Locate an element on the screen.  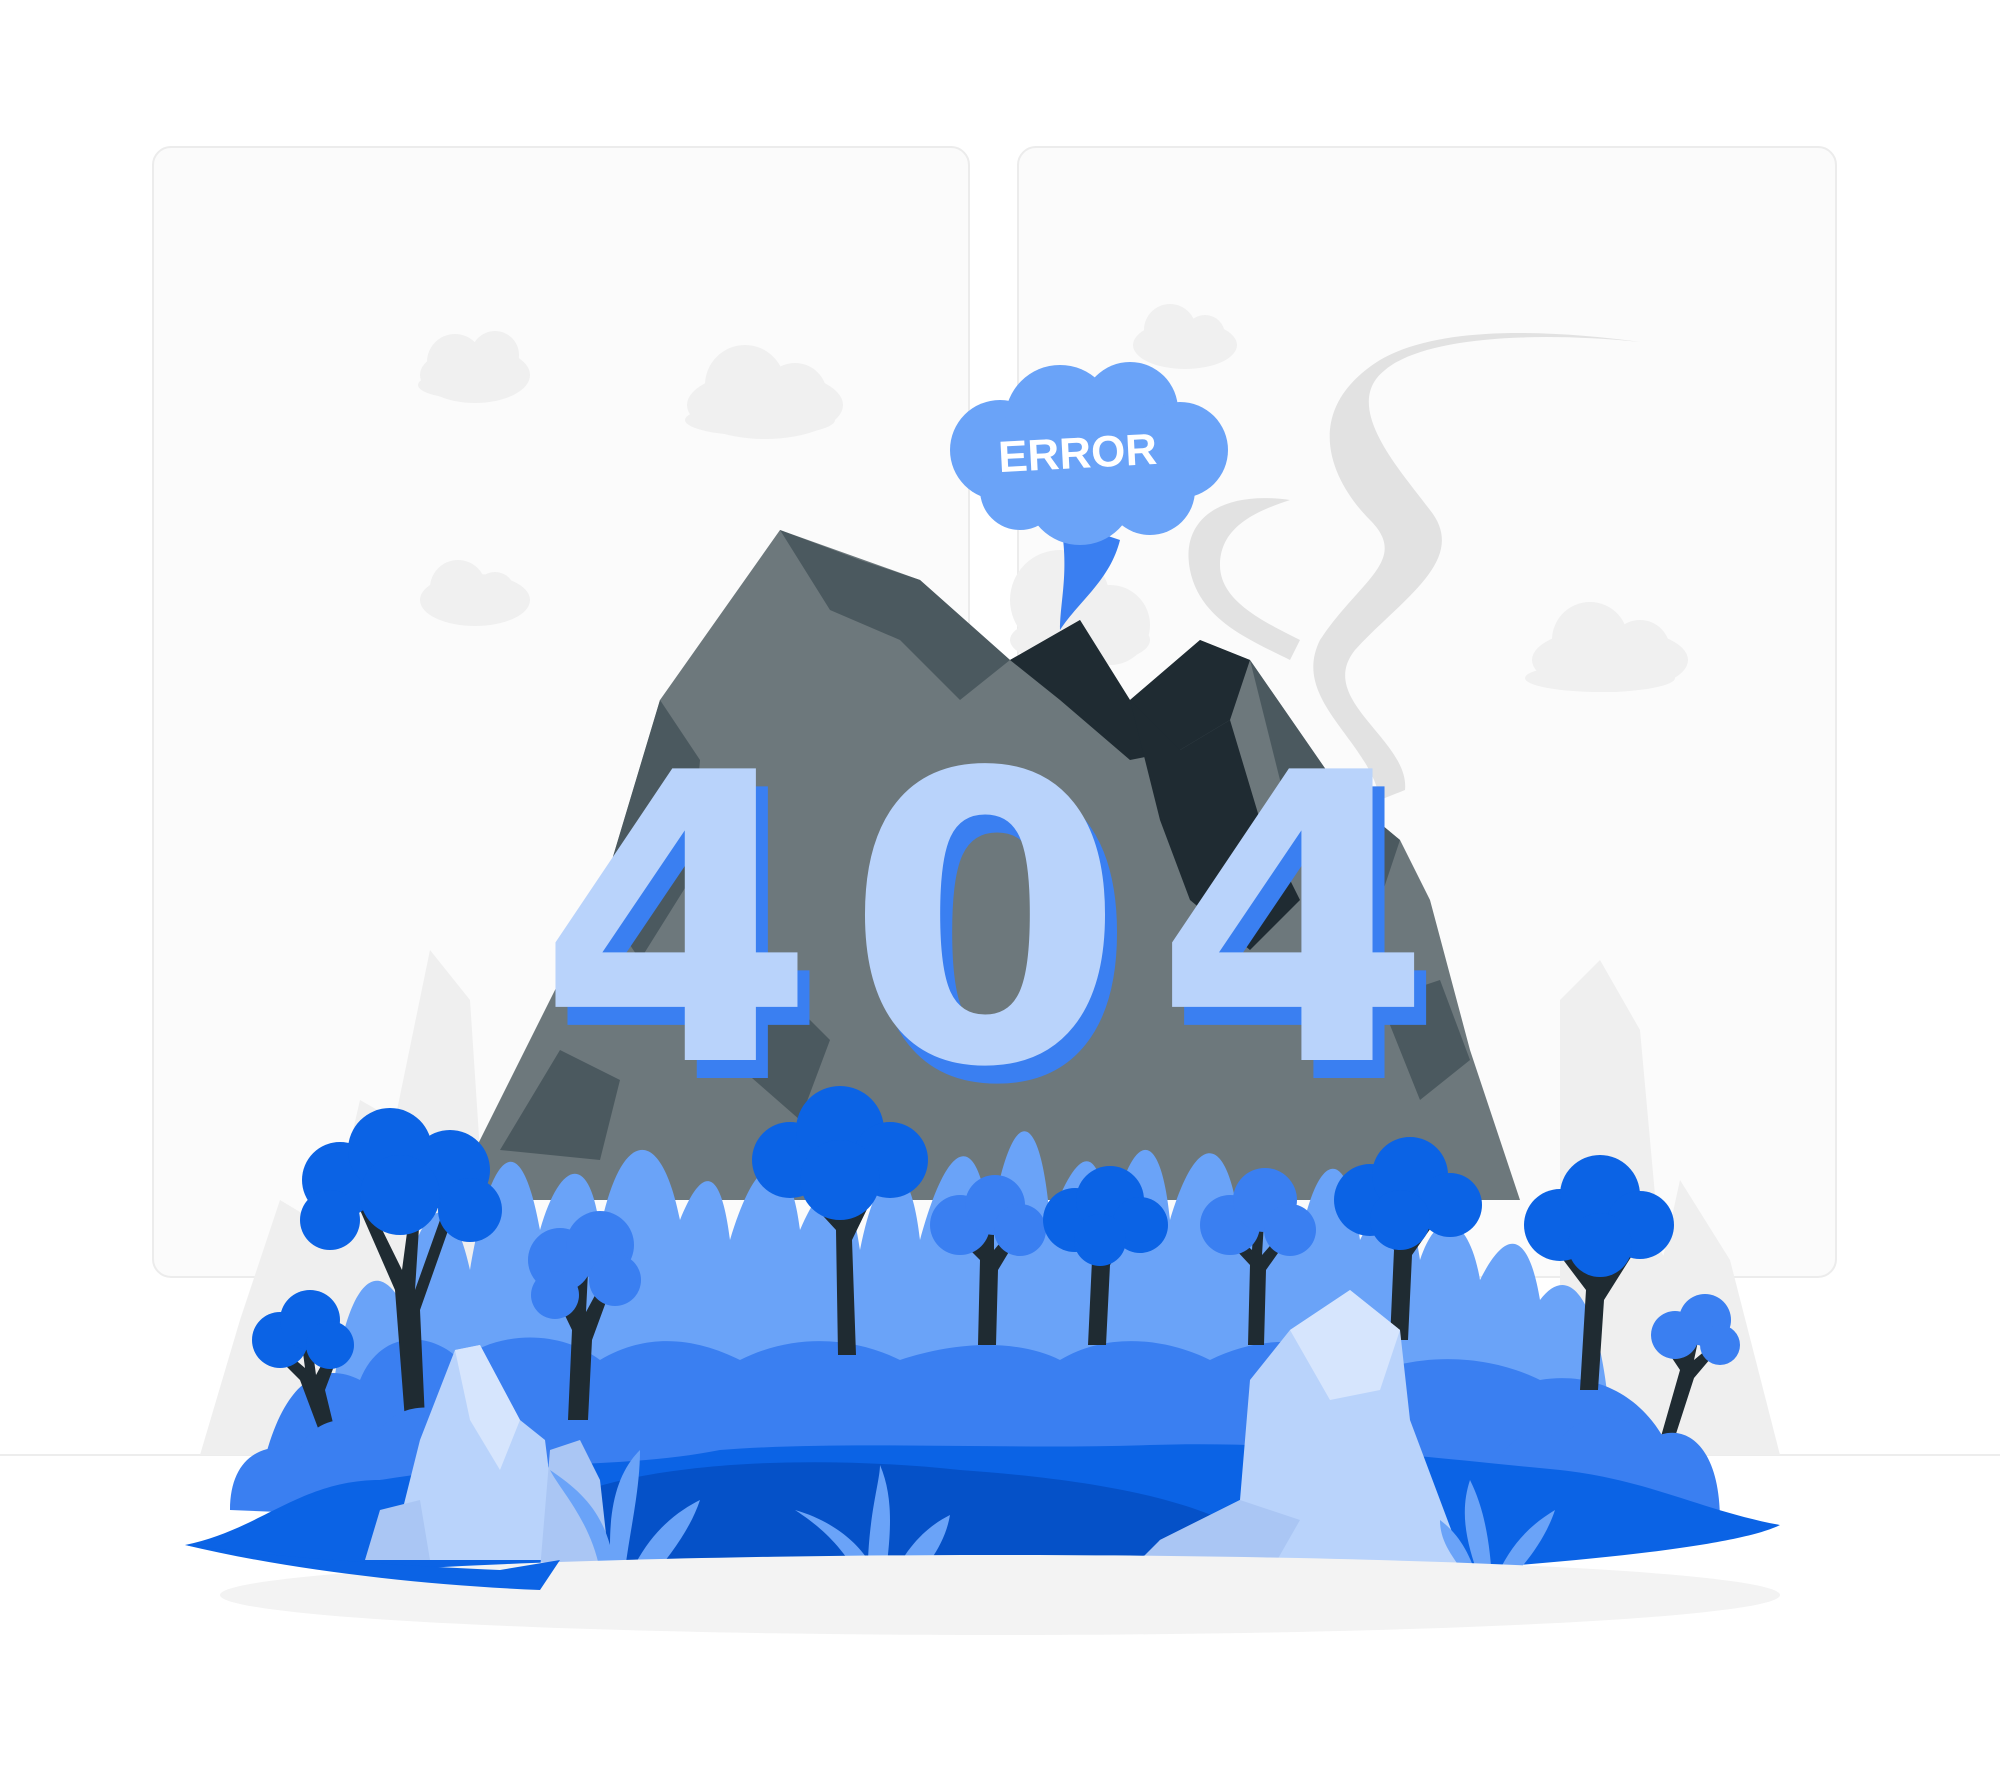
error-code: 404 404 is located at coordinates (1000, 931).